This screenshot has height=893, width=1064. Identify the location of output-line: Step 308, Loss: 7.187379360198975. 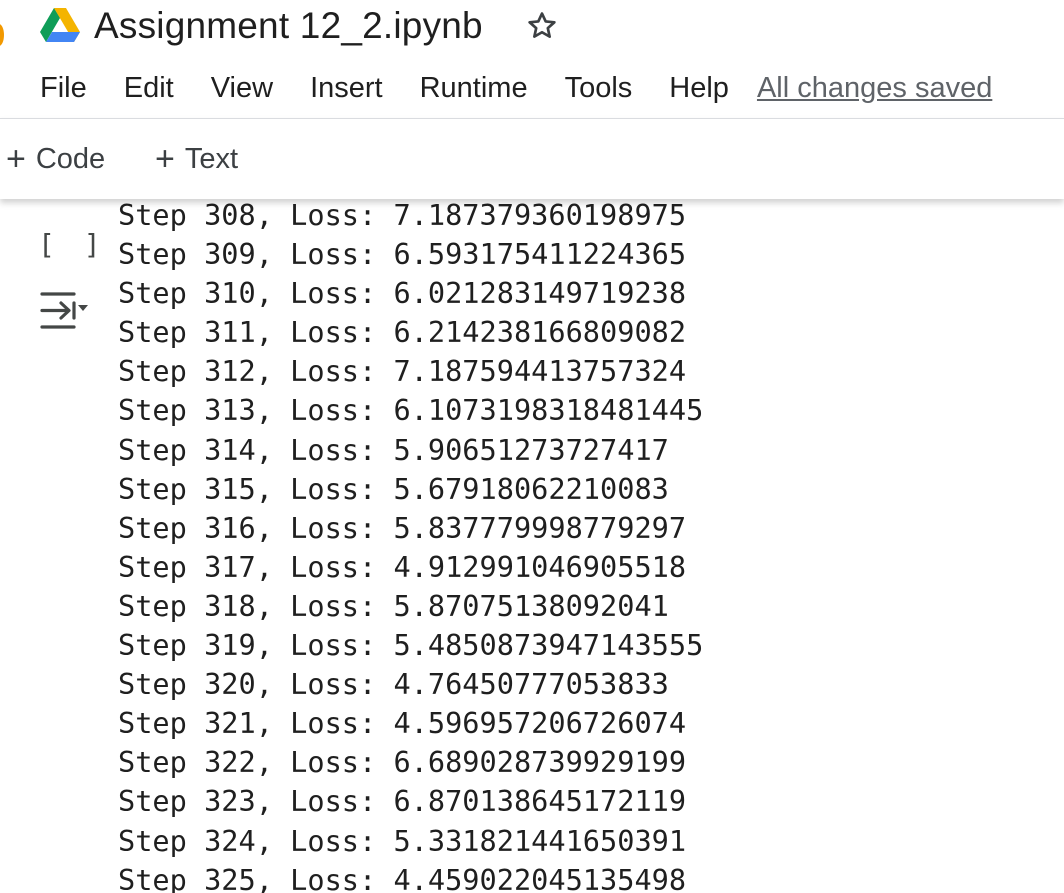
(402, 215).